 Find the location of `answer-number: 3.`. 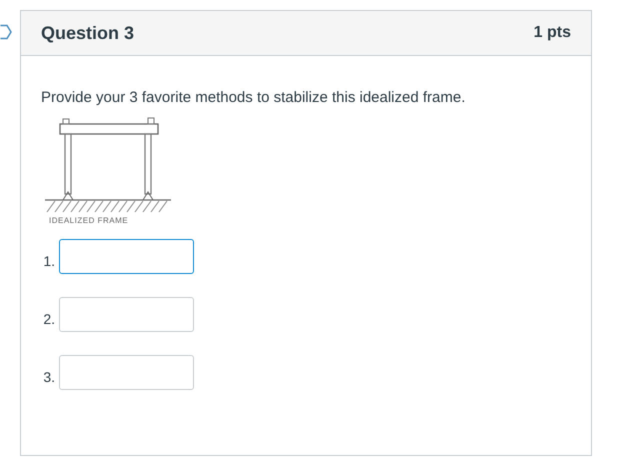

answer-number: 3. is located at coordinates (48, 376).